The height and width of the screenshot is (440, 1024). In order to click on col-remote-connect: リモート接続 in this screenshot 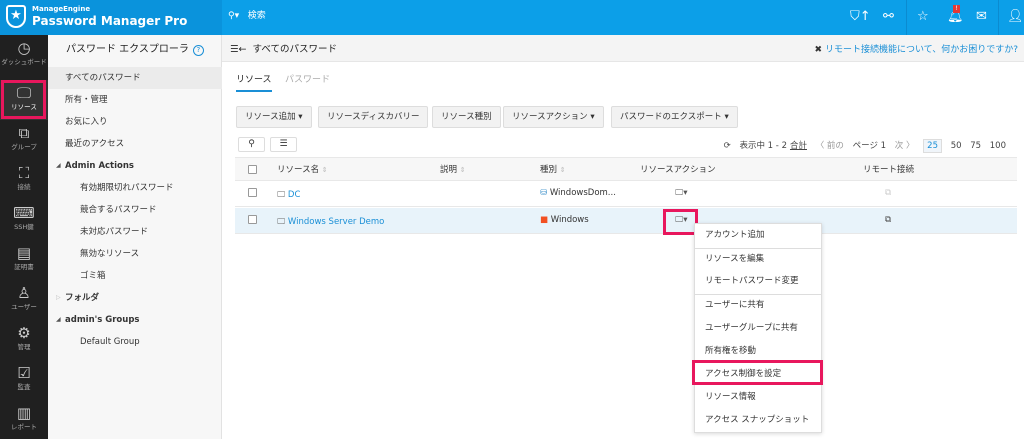, I will do `click(889, 170)`.